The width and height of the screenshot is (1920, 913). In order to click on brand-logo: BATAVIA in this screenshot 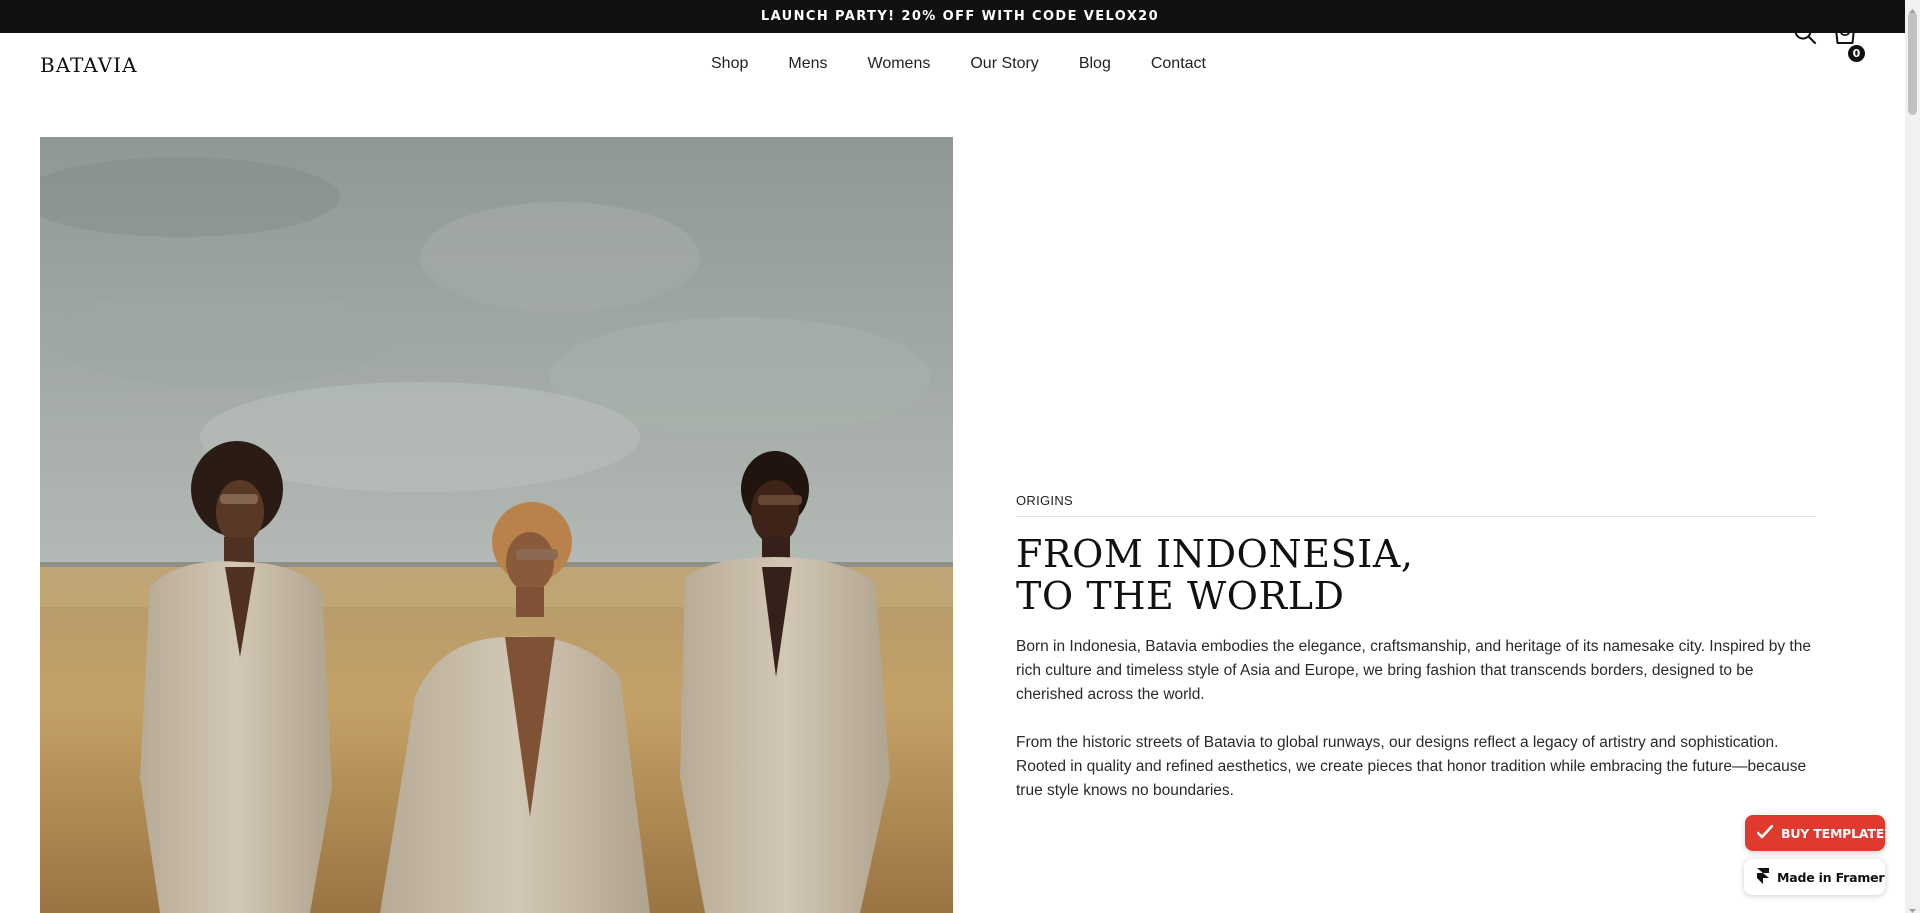, I will do `click(89, 65)`.